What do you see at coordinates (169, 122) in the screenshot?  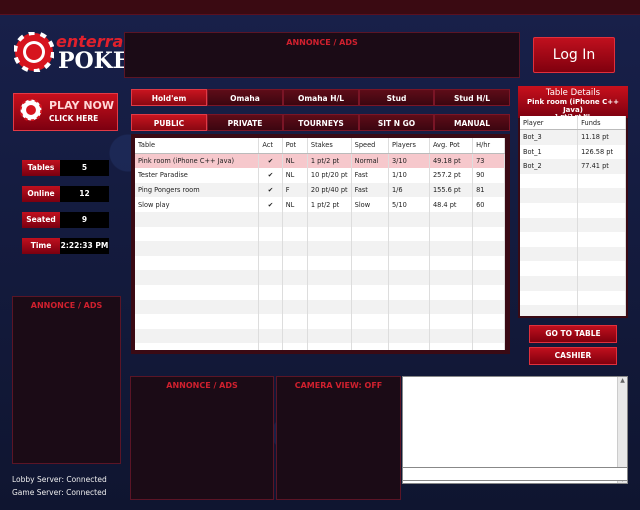 I see `tab-public: PUBLIC` at bounding box center [169, 122].